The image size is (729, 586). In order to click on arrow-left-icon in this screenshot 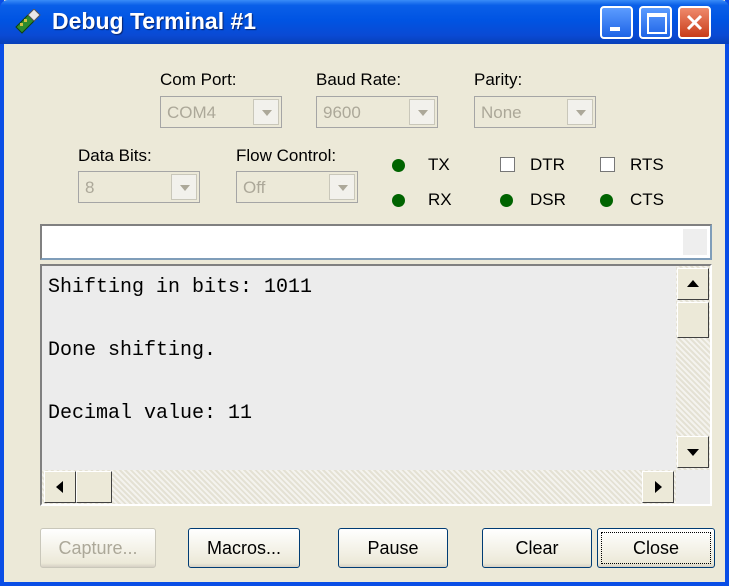, I will do `click(59, 487)`.